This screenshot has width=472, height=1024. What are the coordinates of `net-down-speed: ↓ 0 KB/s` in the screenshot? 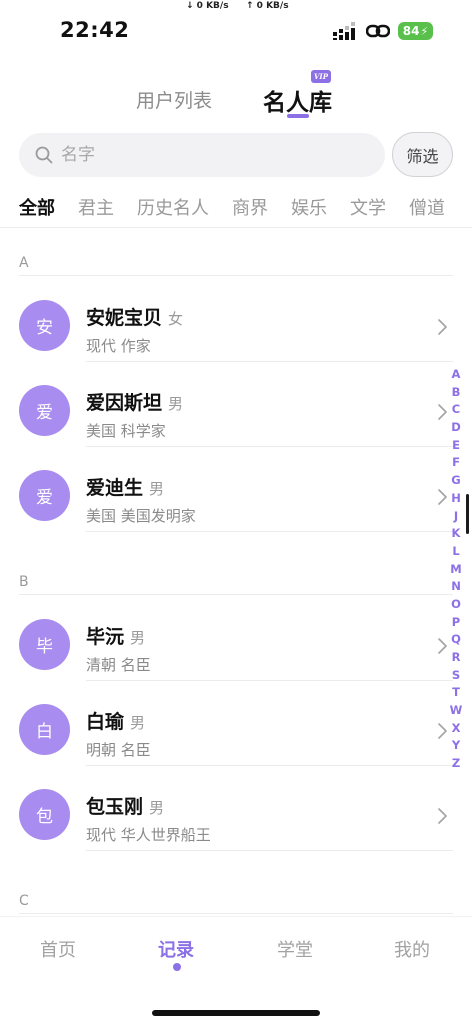 It's located at (207, 6).